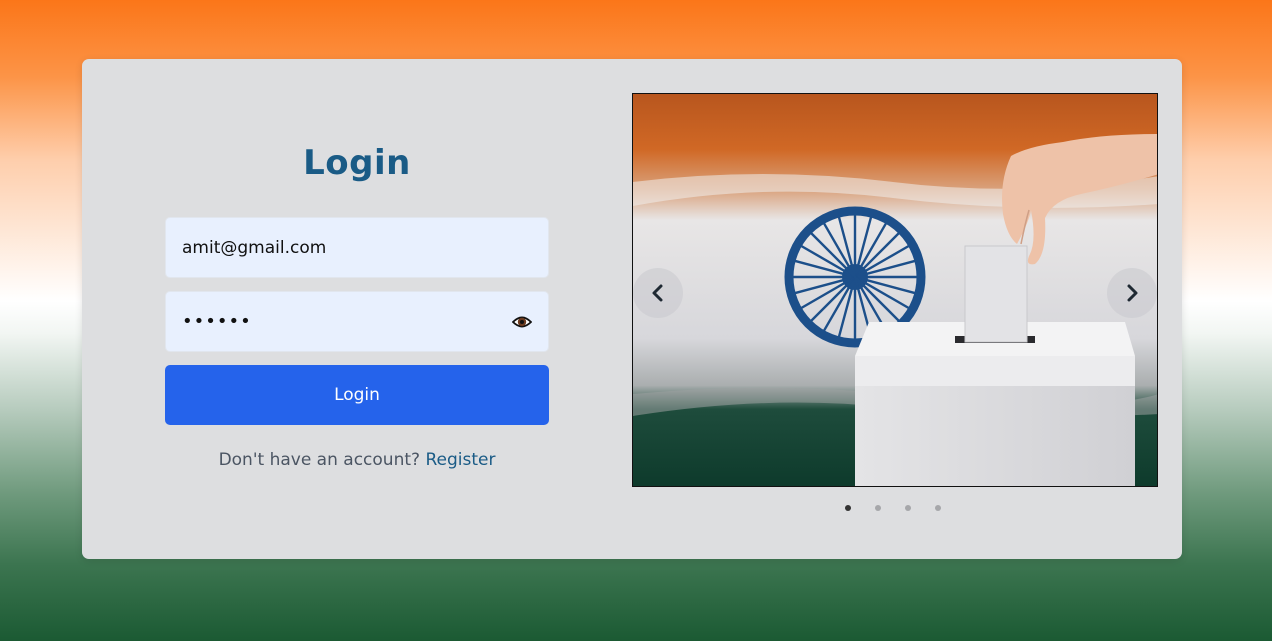 This screenshot has height=641, width=1272. I want to click on login-button: Login, so click(357, 395).